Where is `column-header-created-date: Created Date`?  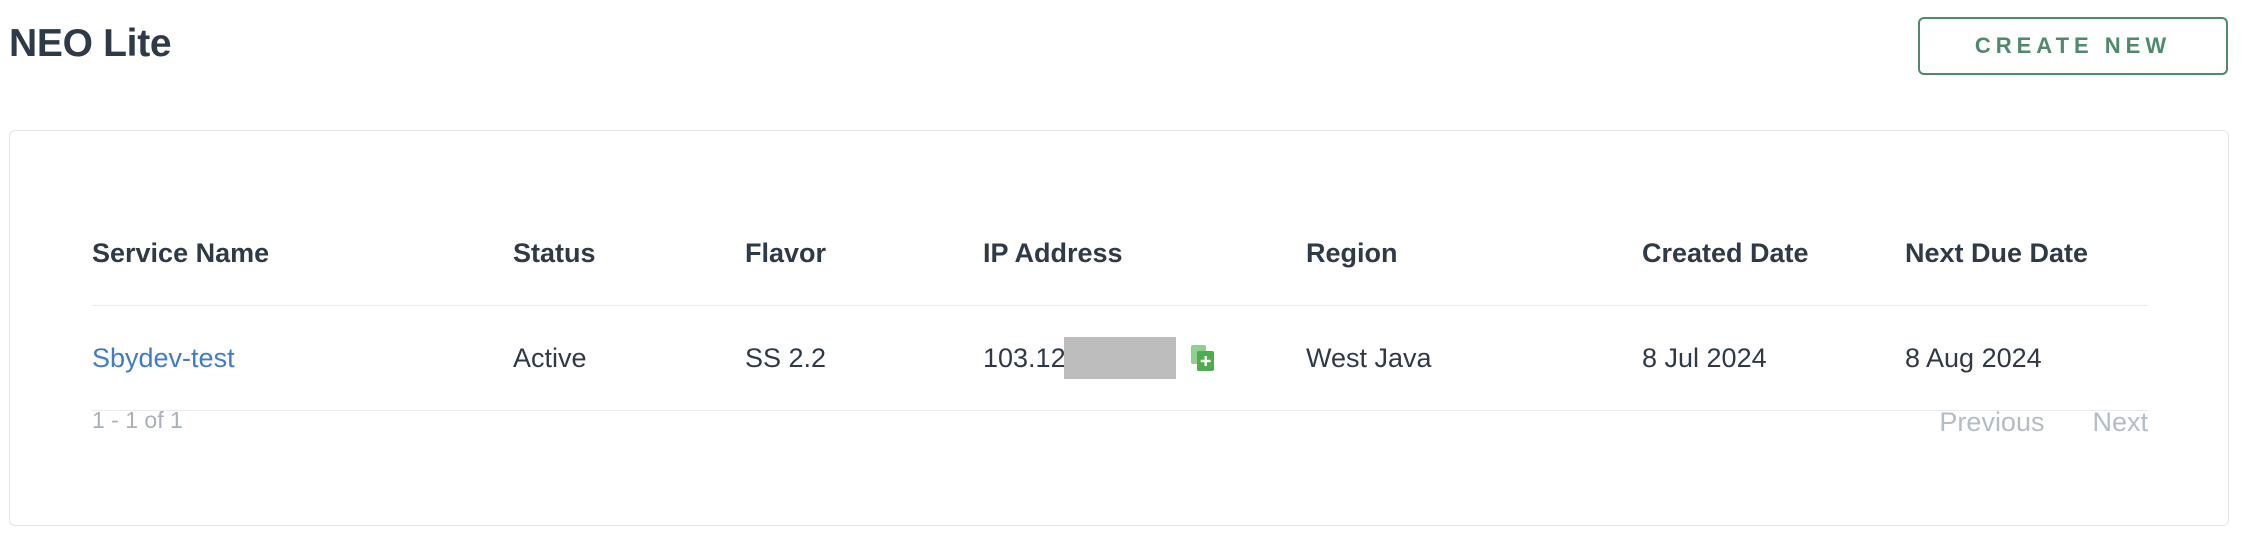 column-header-created-date: Created Date is located at coordinates (1725, 252).